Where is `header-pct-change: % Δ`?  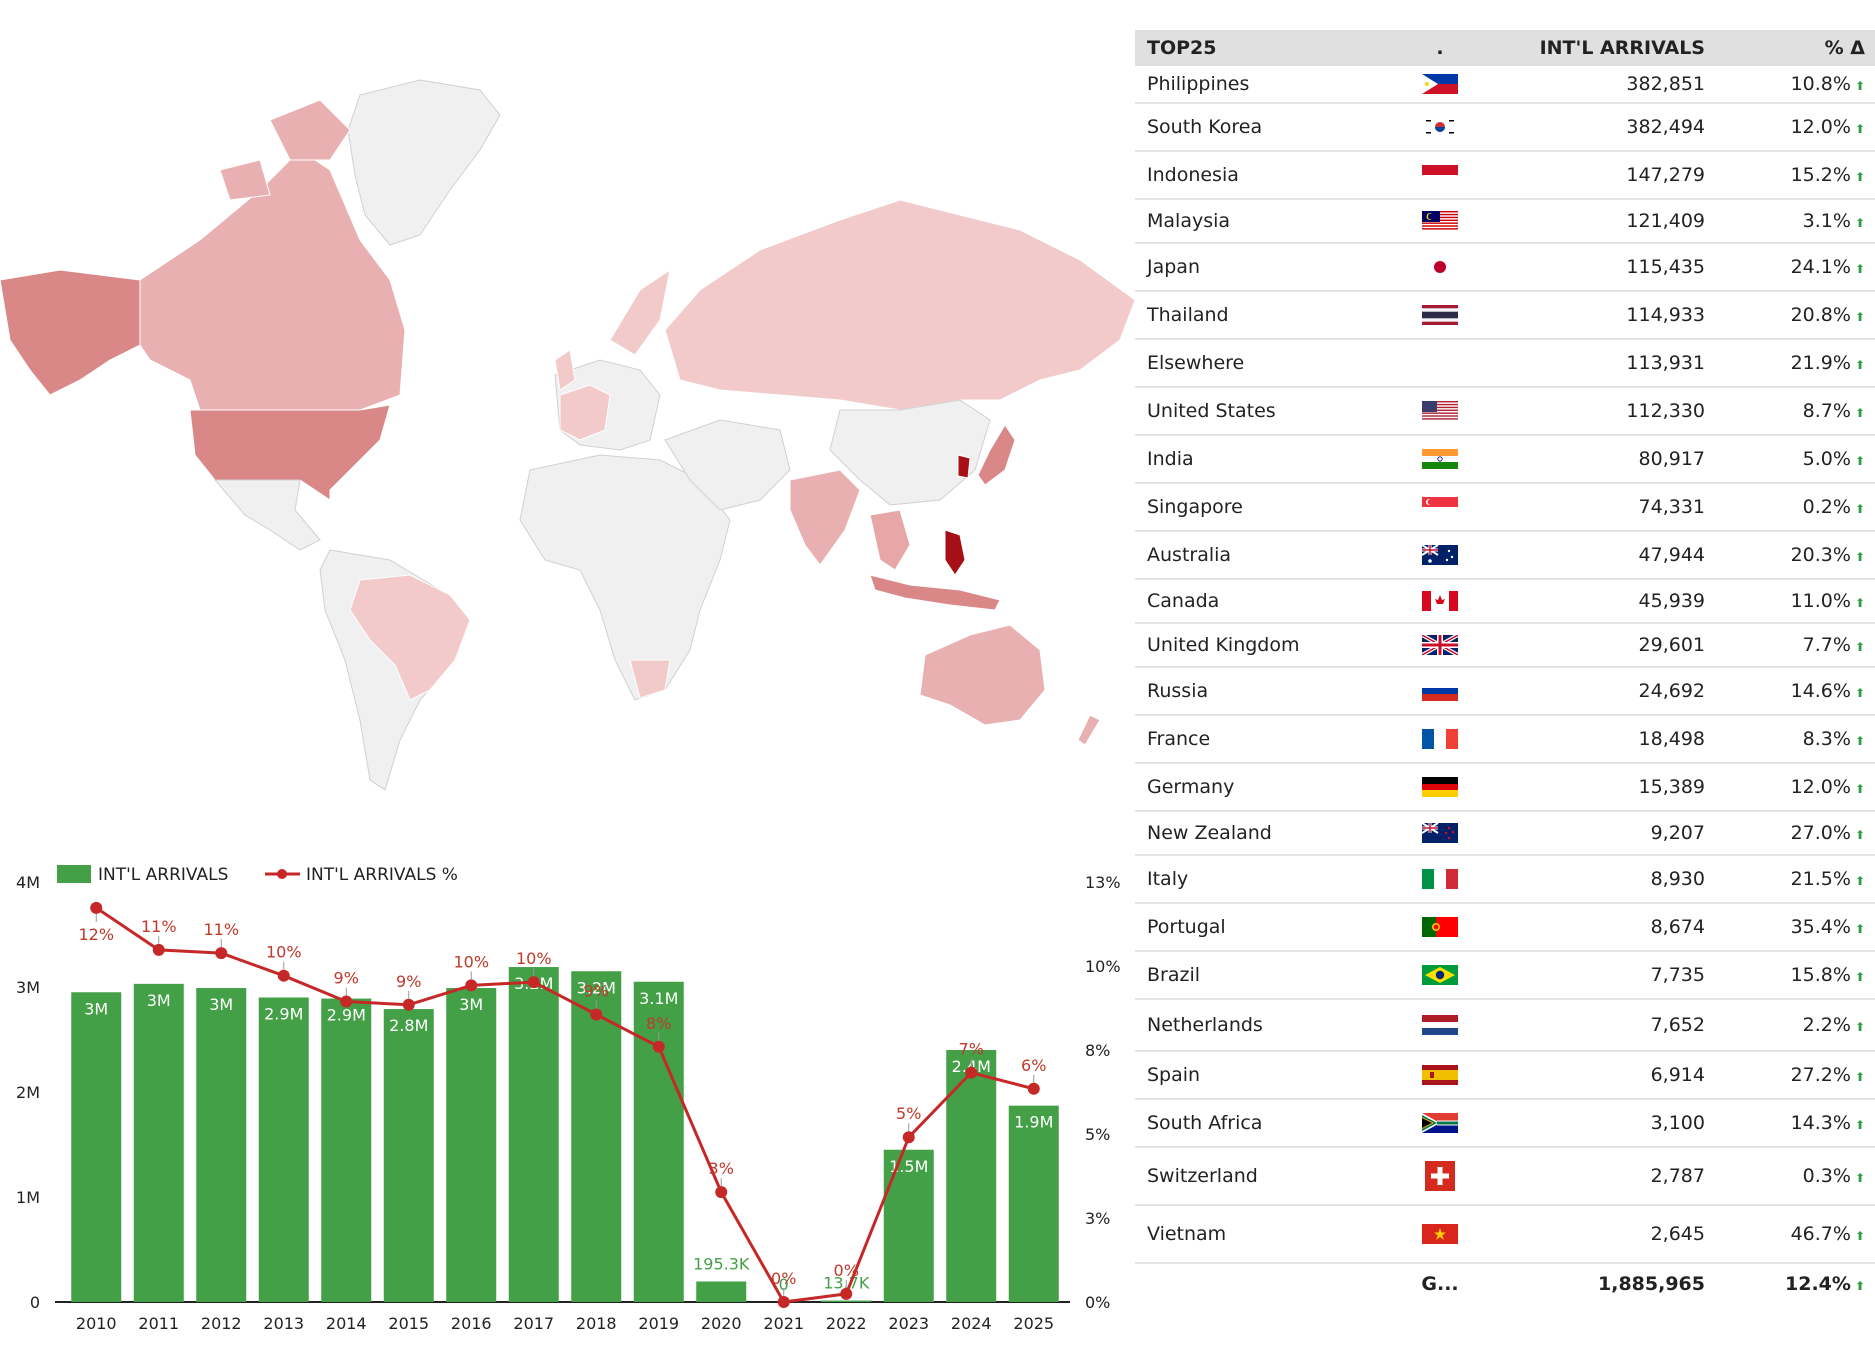
header-pct-change: % Δ is located at coordinates (1789, 48).